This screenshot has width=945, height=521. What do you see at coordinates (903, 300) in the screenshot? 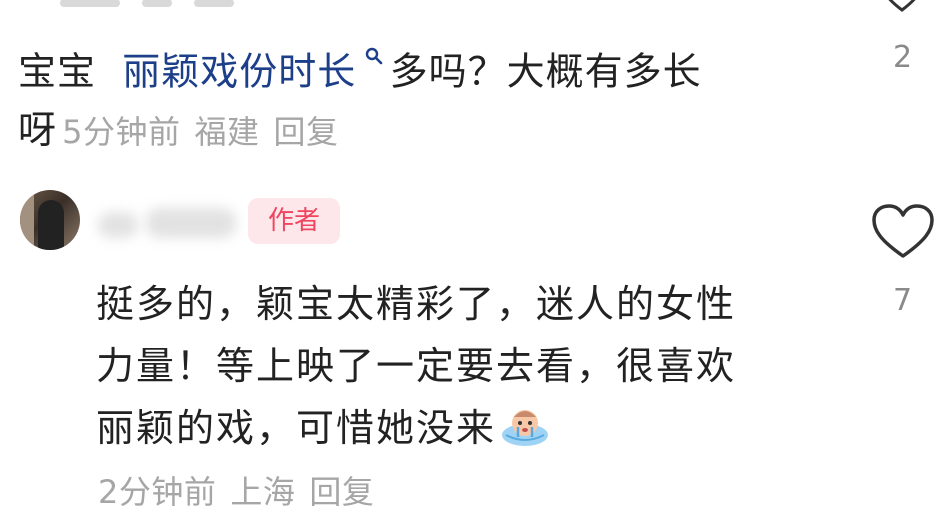
I see `comment-2-like-count: 7` at bounding box center [903, 300].